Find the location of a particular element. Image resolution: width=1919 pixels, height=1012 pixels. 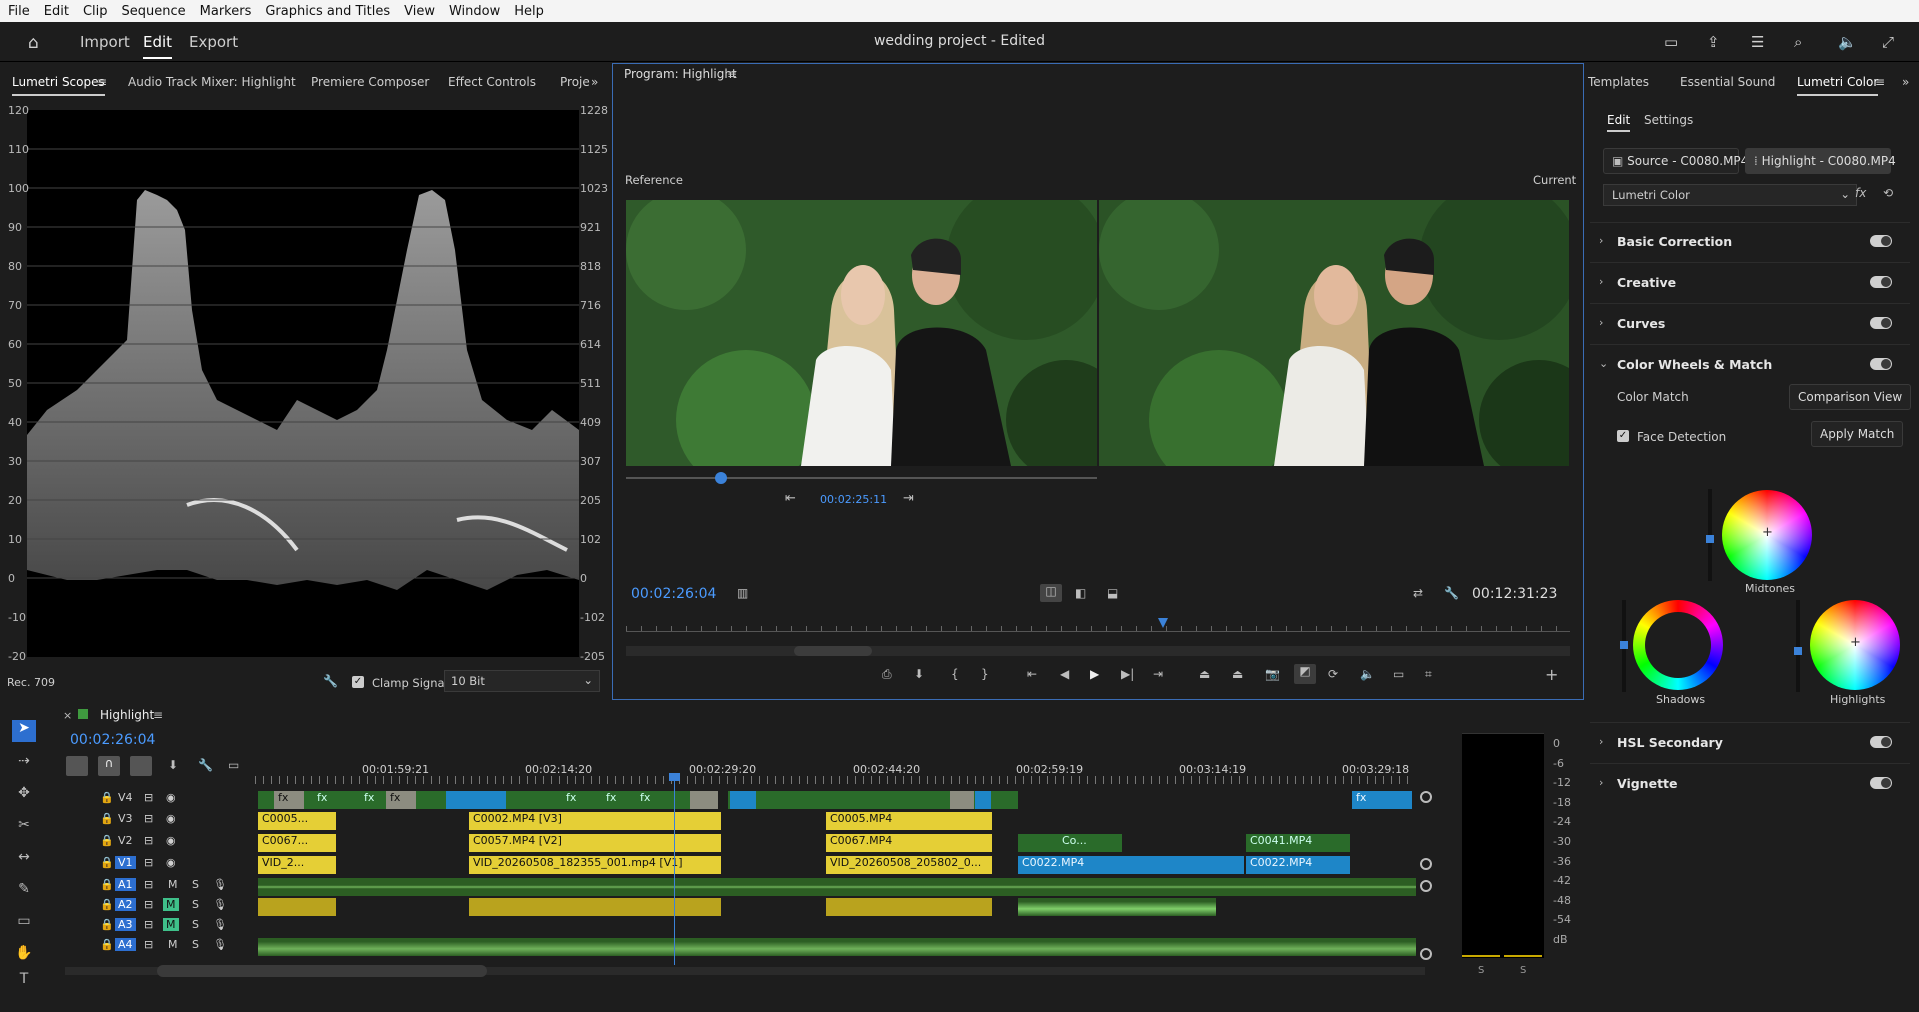

settings-icon: ▥ is located at coordinates (742, 593).